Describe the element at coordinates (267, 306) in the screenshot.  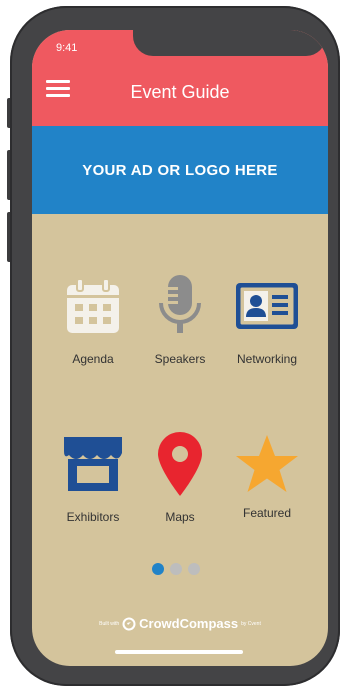
I see `contact-card-icon` at that location.